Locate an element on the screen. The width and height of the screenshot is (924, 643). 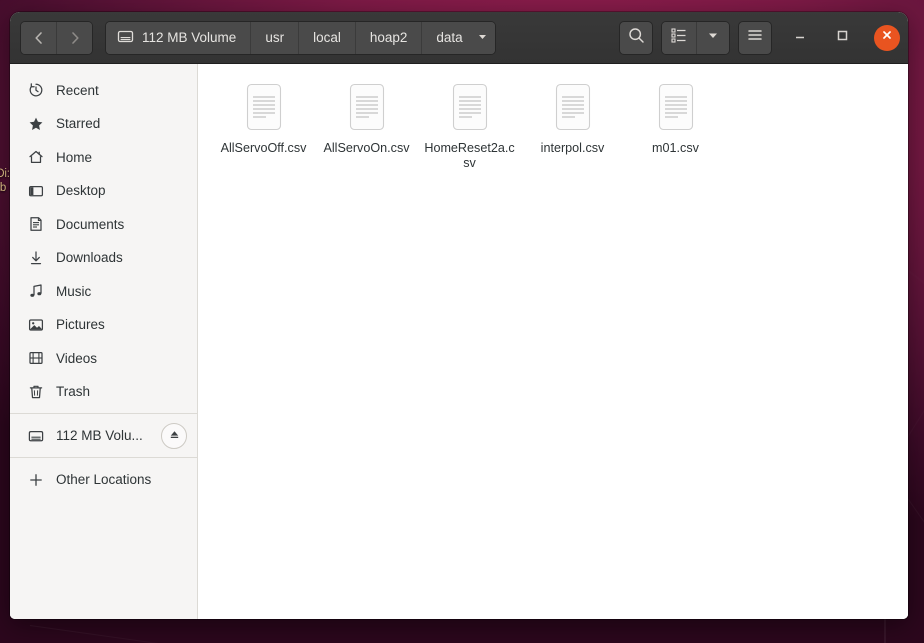
navigation-buttons is located at coordinates (56, 37).